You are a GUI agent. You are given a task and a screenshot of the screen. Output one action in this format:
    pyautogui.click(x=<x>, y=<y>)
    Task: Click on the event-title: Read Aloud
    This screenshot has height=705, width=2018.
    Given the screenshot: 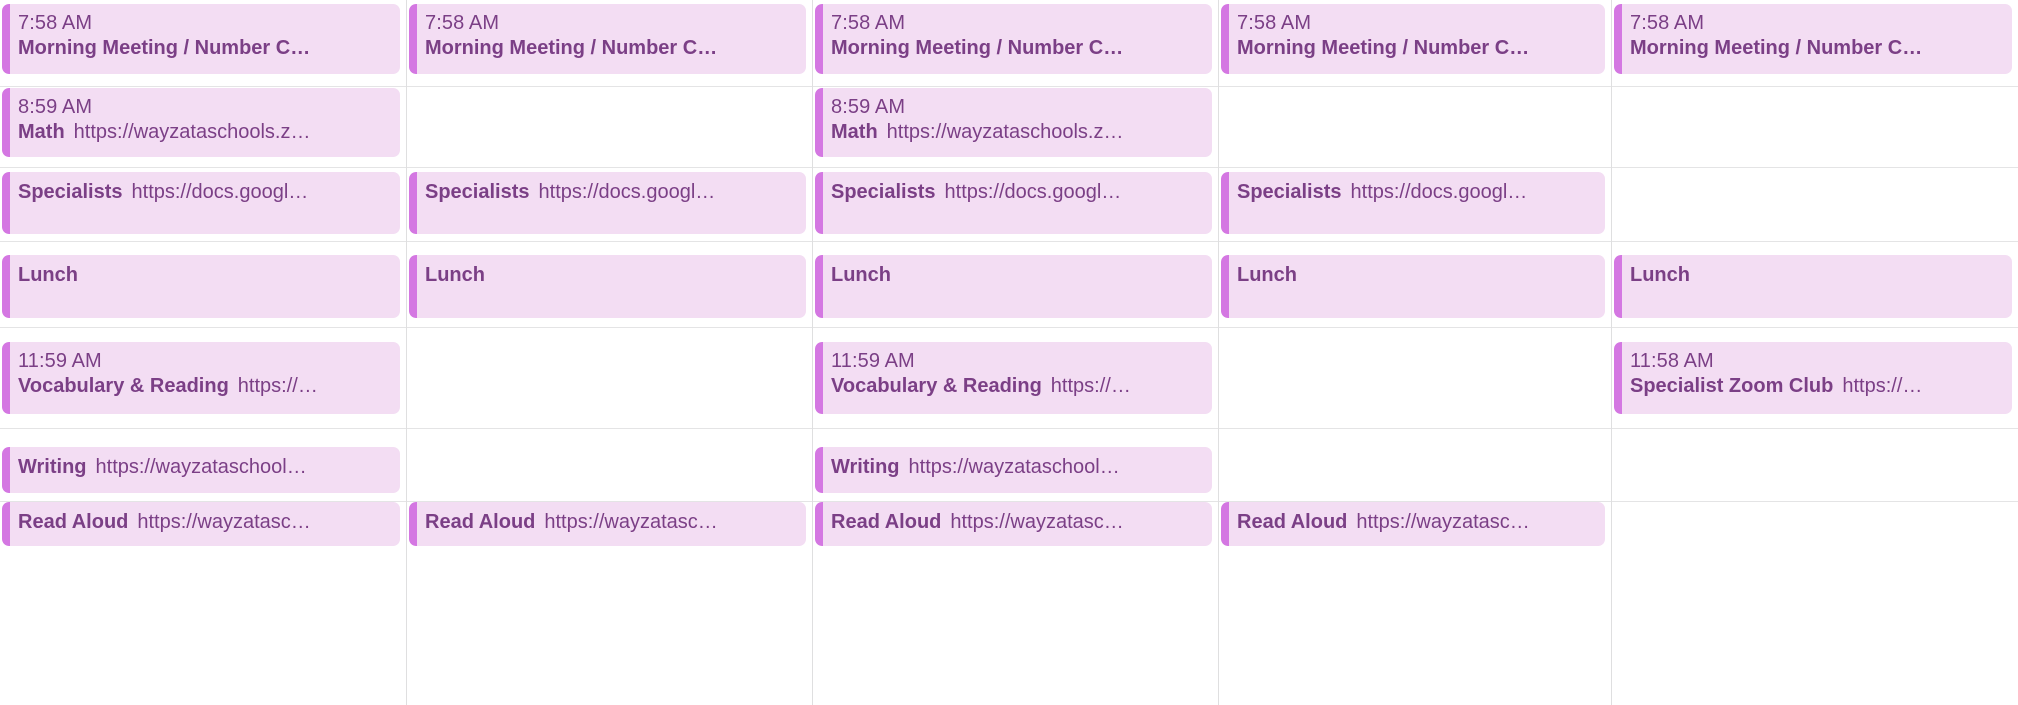 What is the action you would take?
    pyautogui.click(x=1292, y=522)
    